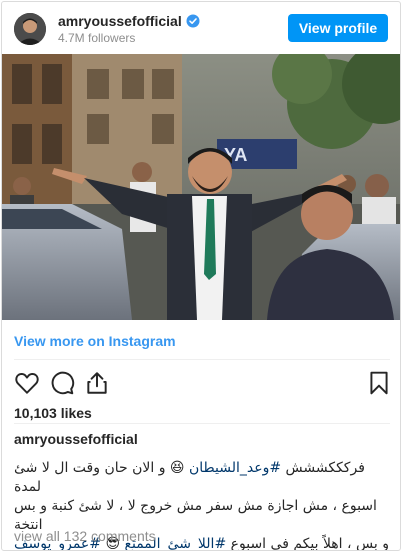  I want to click on username-row: amryoussefofficial, so click(129, 21).